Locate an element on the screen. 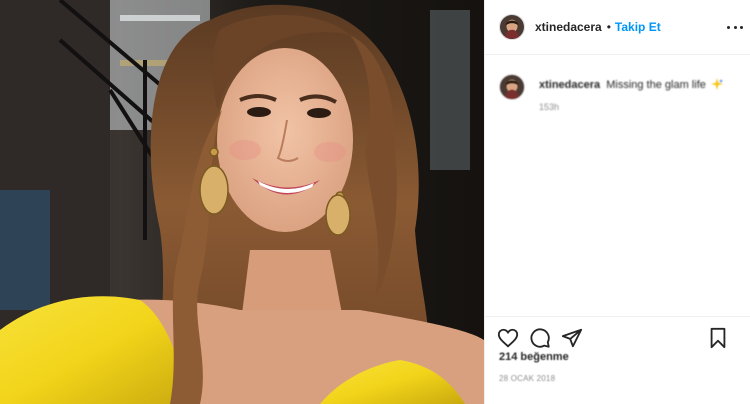  avatar-image is located at coordinates (512, 27).